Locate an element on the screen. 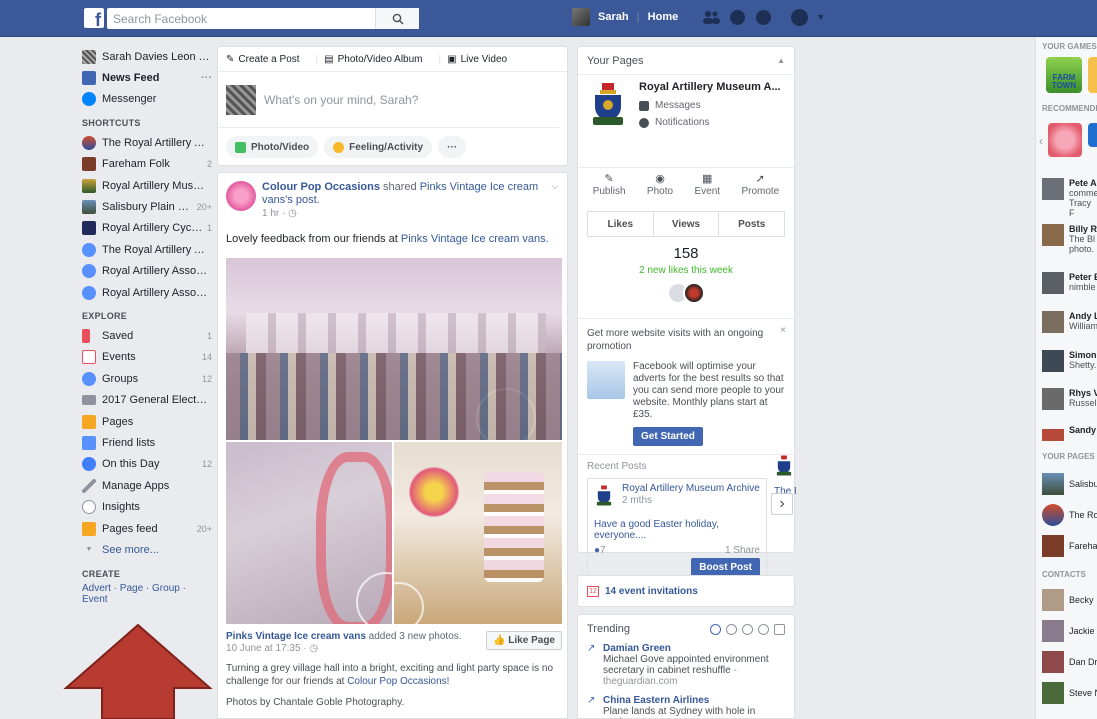  shared-text-link: Colour Pop Occasions! is located at coordinates (398, 681).